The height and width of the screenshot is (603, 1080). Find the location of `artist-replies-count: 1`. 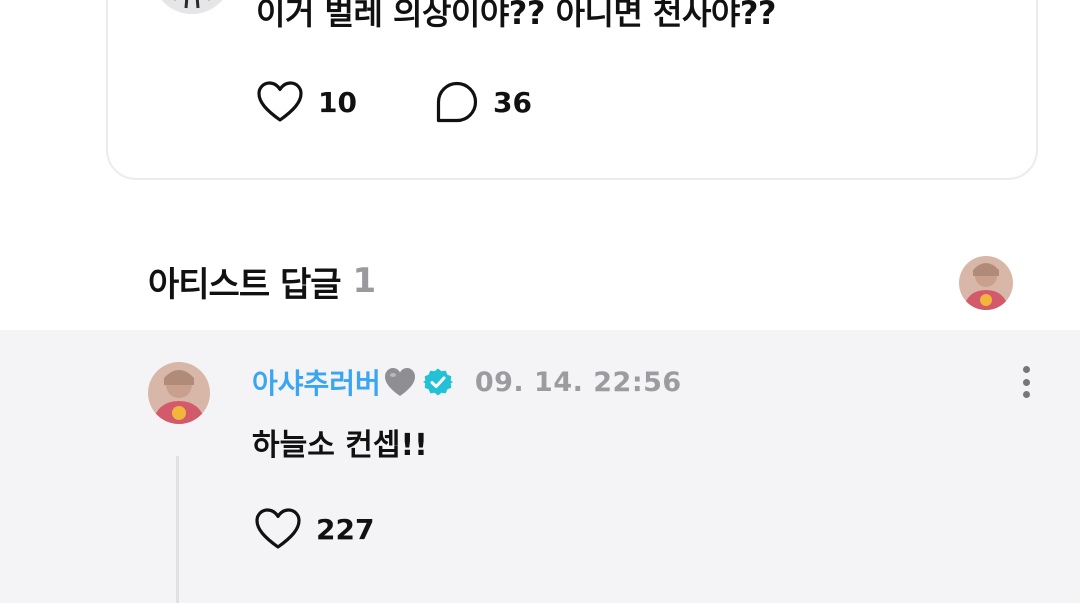

artist-replies-count: 1 is located at coordinates (364, 281).